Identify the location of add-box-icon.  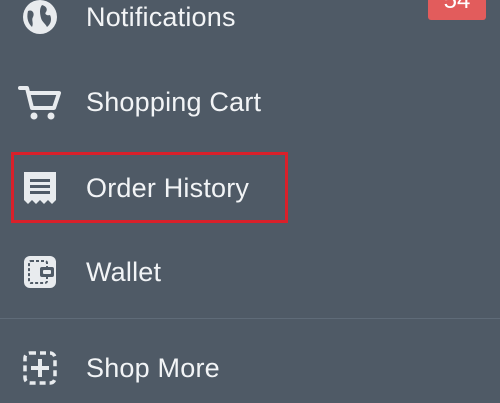
(40, 368).